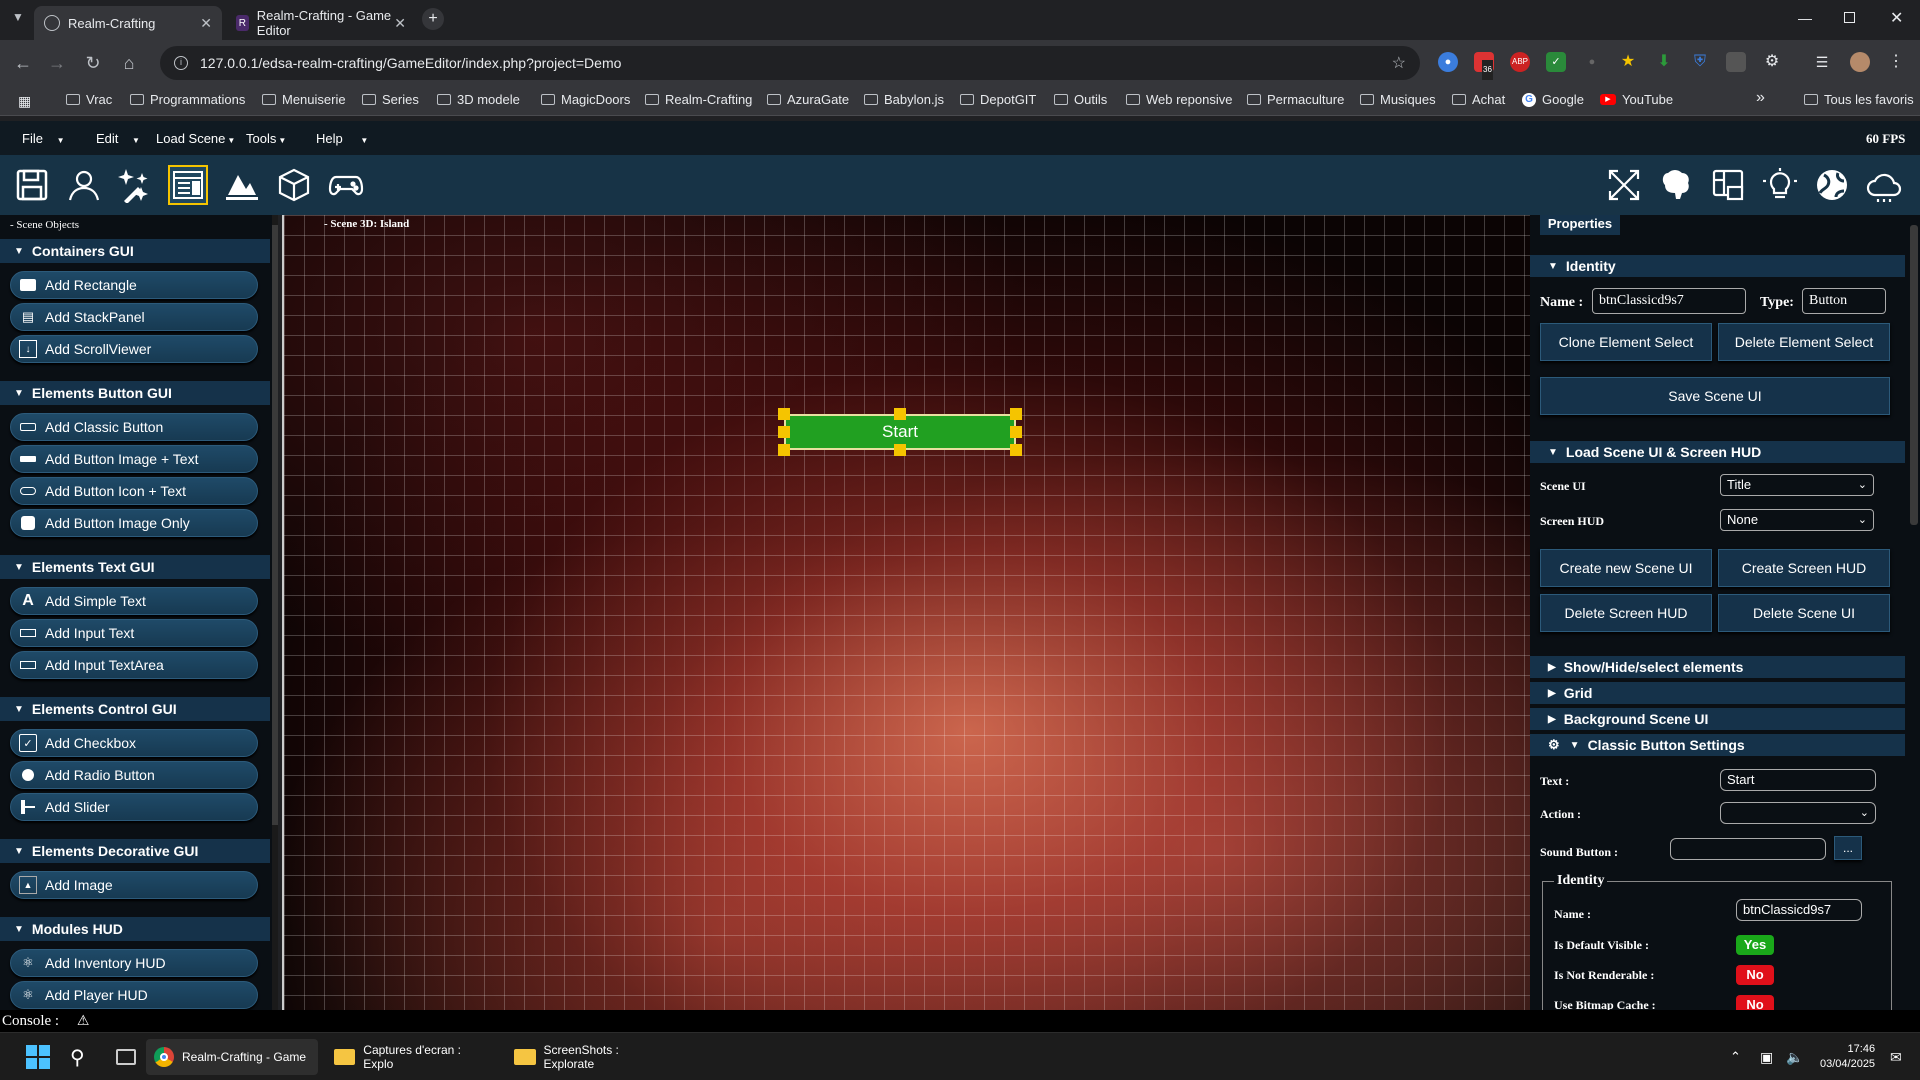  Describe the element at coordinates (134, 743) in the screenshot. I see `add-checkbox-button: ✓ Add Checkbox` at that location.